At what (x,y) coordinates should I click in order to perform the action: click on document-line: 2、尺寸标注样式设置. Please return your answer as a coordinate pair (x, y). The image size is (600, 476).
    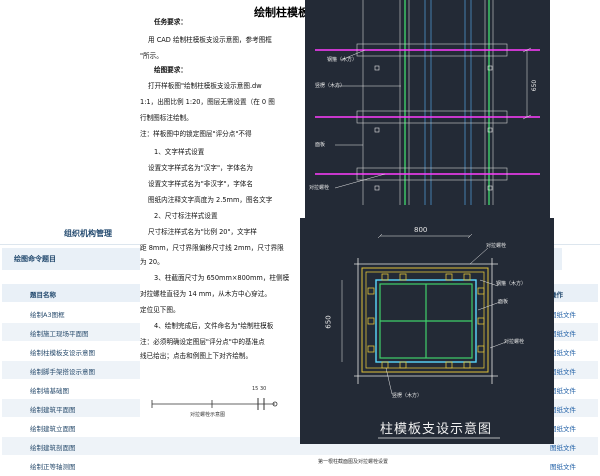
    Looking at the image, I should click on (186, 216).